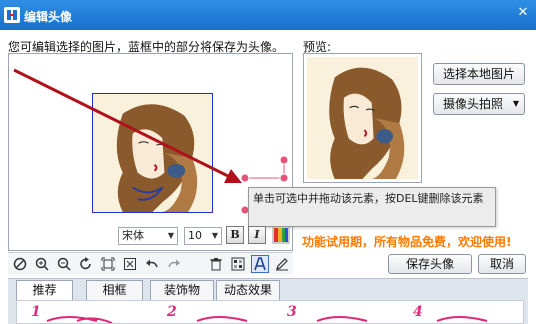  I want to click on title-bar: 编辑头像 ✕, so click(268, 15).